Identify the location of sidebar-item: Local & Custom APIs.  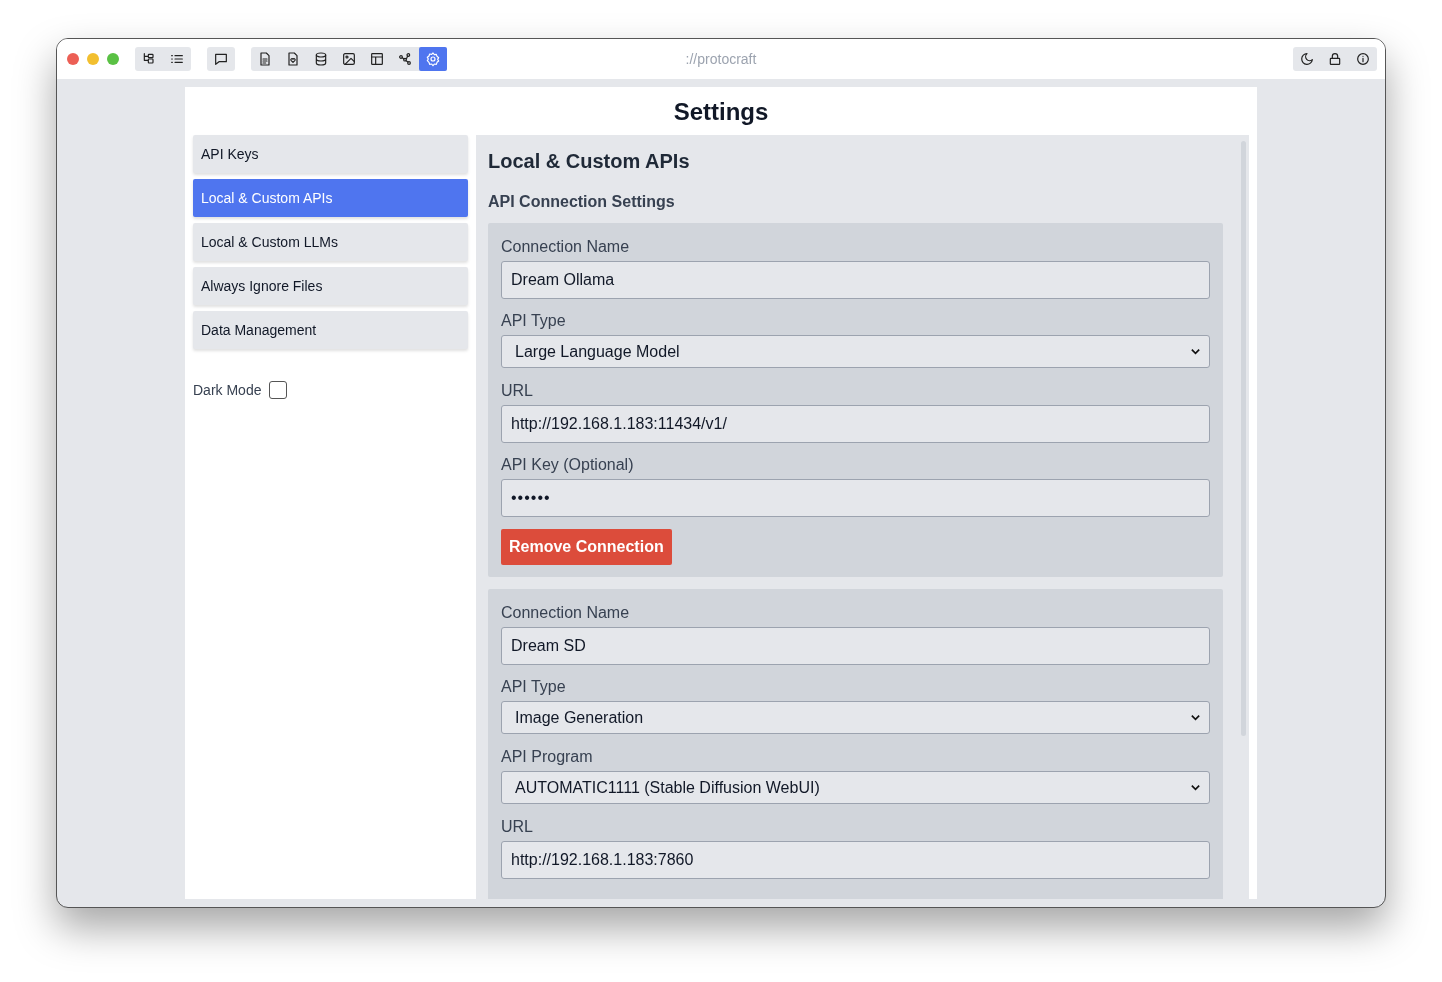
(330, 198).